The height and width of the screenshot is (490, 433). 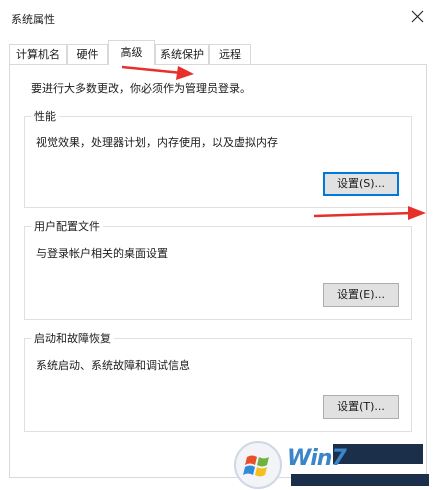 What do you see at coordinates (38, 54) in the screenshot?
I see `tab-computer-name: 计算机名` at bounding box center [38, 54].